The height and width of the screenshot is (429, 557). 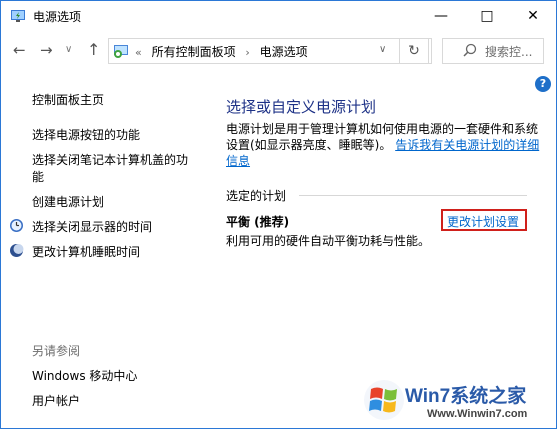 I want to click on control-panel-home-link: 控制面板主页, so click(x=68, y=99).